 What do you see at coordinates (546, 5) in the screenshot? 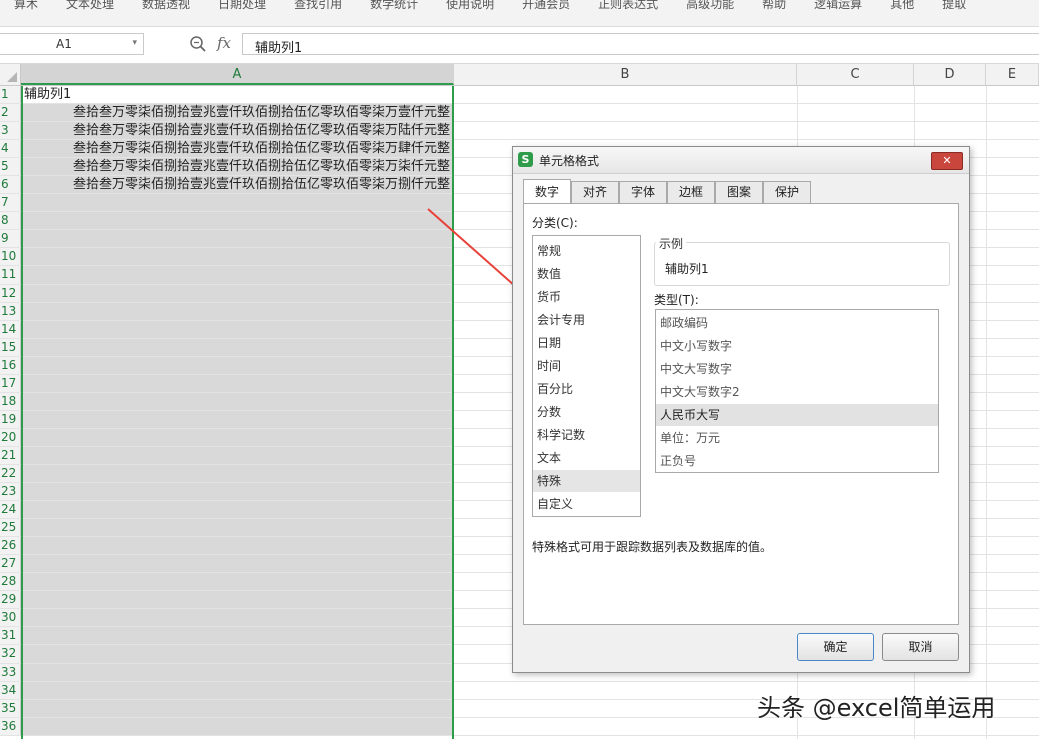
I see `ribbon-item: 开通会员` at bounding box center [546, 5].